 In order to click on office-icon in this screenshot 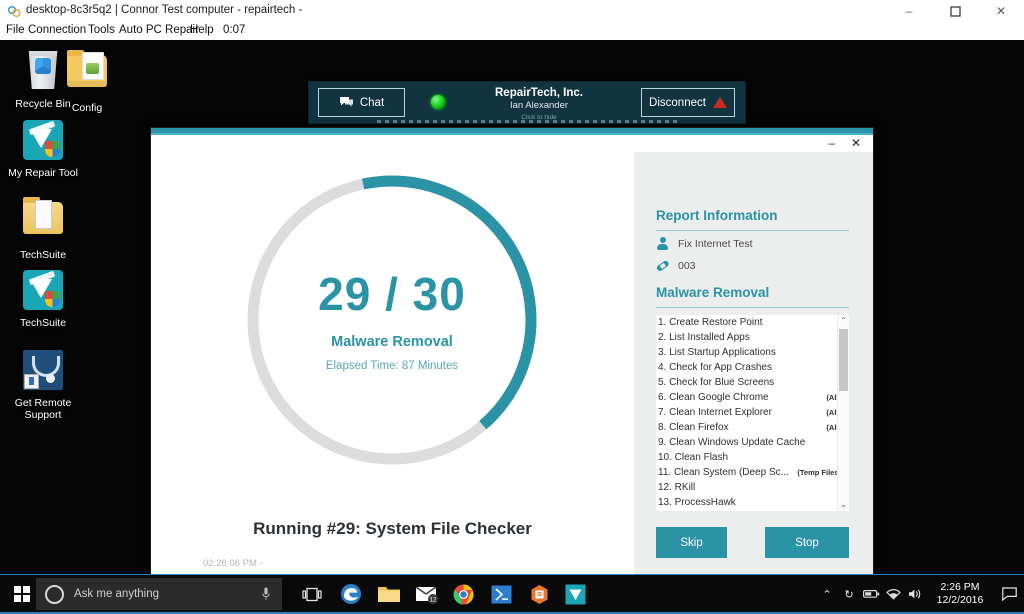, I will do `click(539, 594)`.